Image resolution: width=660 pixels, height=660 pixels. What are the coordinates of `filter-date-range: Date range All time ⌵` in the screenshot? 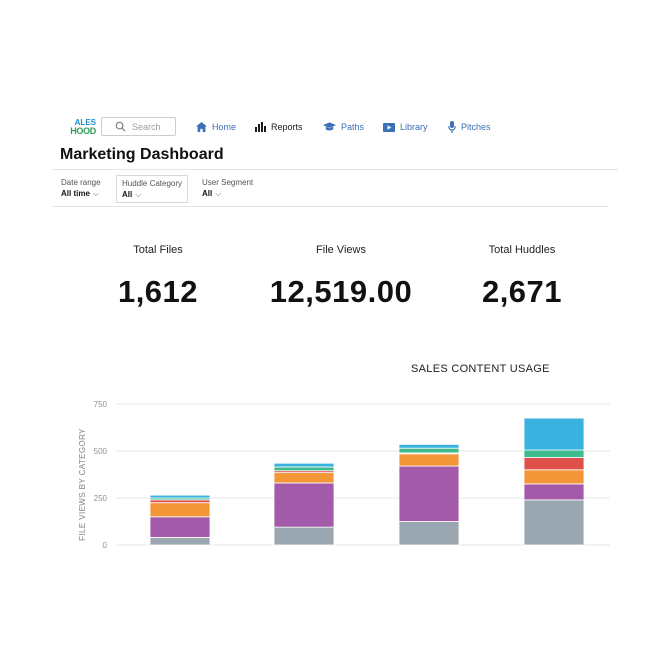 It's located at (81, 189).